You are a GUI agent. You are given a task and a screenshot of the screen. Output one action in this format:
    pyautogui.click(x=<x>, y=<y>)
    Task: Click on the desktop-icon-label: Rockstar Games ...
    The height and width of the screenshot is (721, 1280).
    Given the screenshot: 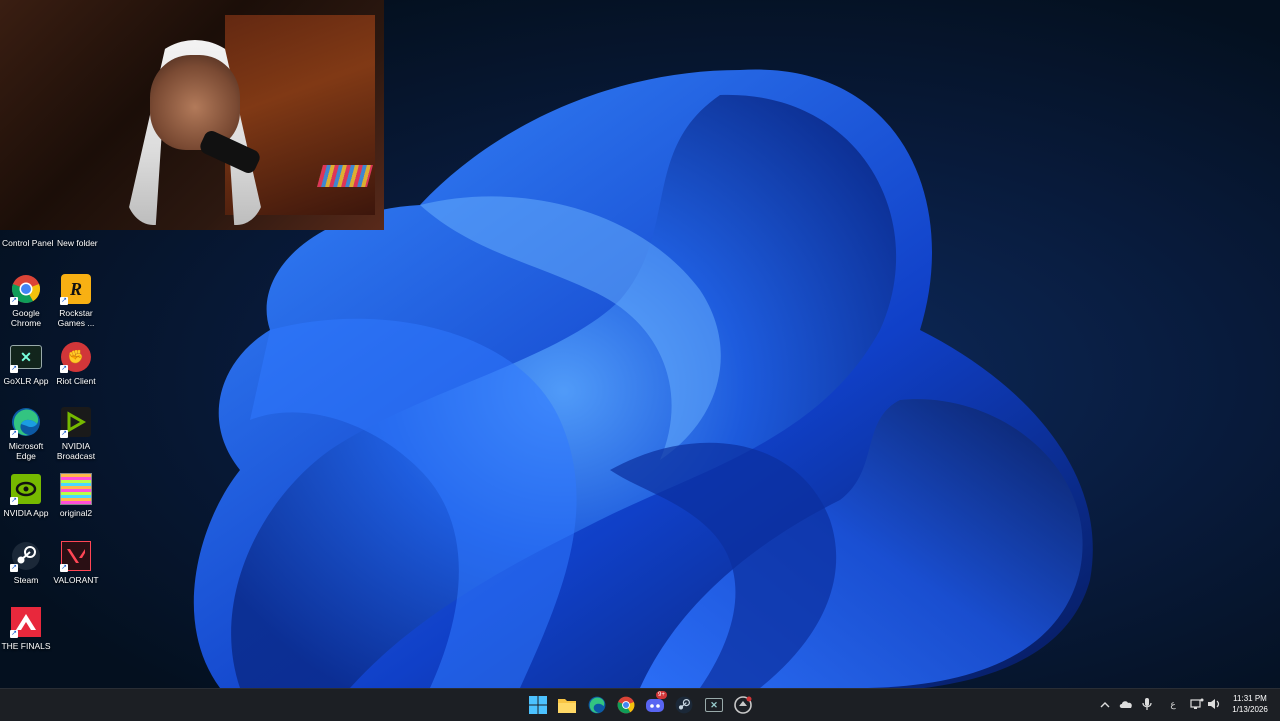 What is the action you would take?
    pyautogui.click(x=76, y=318)
    